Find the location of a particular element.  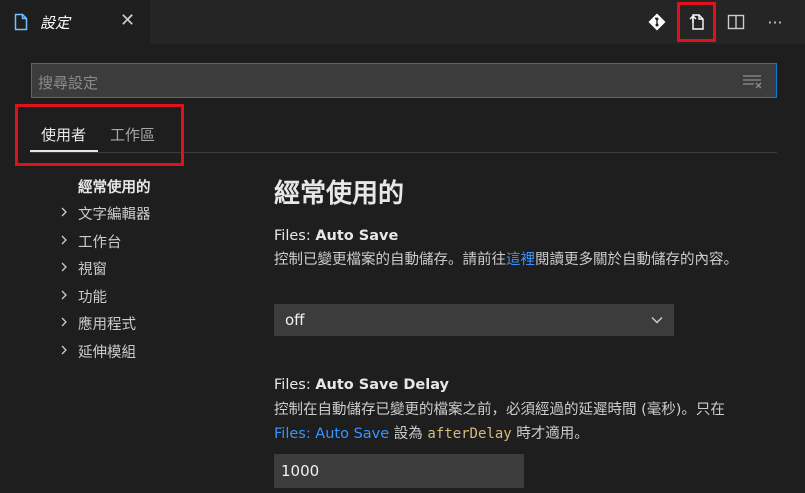

setting-description-auto-save: 控制已變更檔案的自動儲存。請前往這裡閱讀更多關於自動儲存的內容。 is located at coordinates (524, 260).